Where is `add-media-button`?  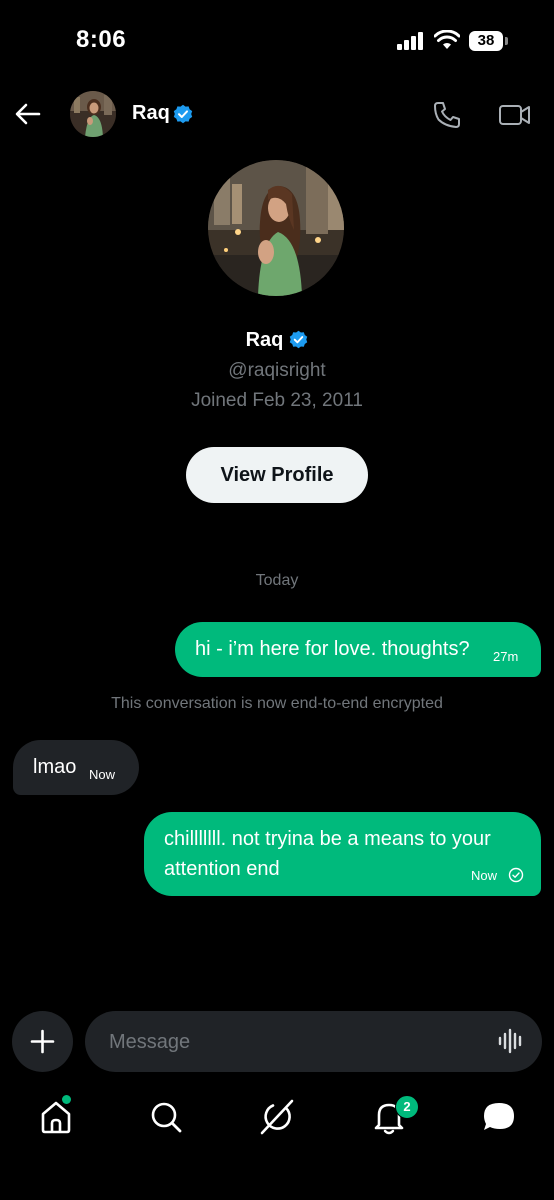
add-media-button is located at coordinates (42, 1041).